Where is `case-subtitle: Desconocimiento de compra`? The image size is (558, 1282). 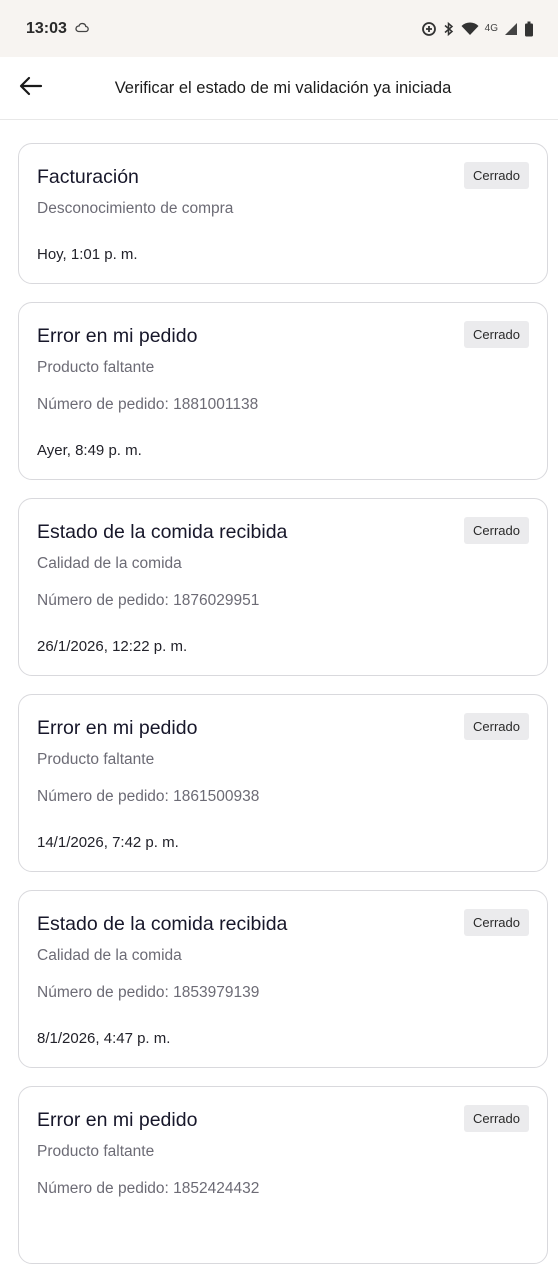
case-subtitle: Desconocimiento de compra is located at coordinates (135, 208).